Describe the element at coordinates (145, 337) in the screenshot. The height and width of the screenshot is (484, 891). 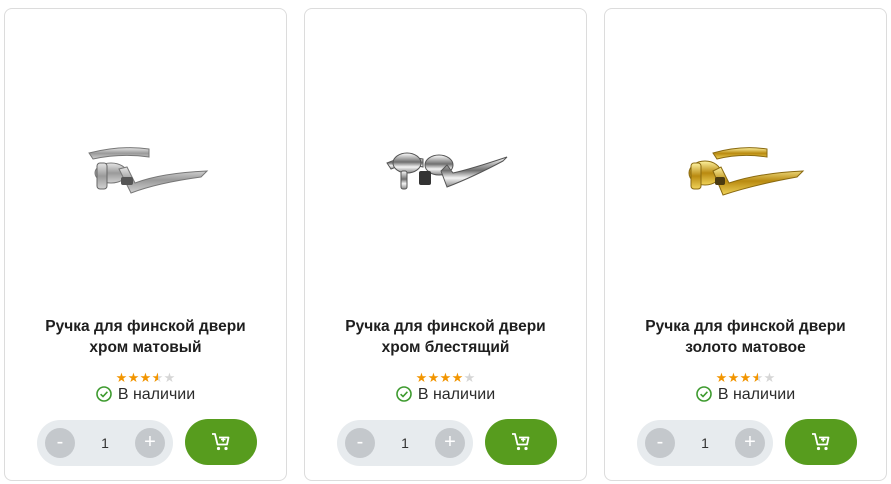
I see `product-title: Ручка для финской двери хром матовый` at that location.